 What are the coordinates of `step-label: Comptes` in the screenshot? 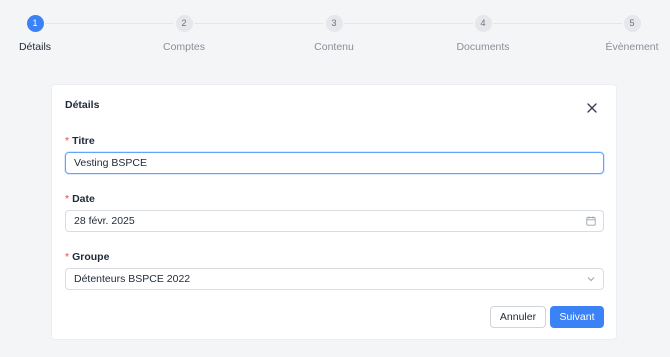 It's located at (183, 47).